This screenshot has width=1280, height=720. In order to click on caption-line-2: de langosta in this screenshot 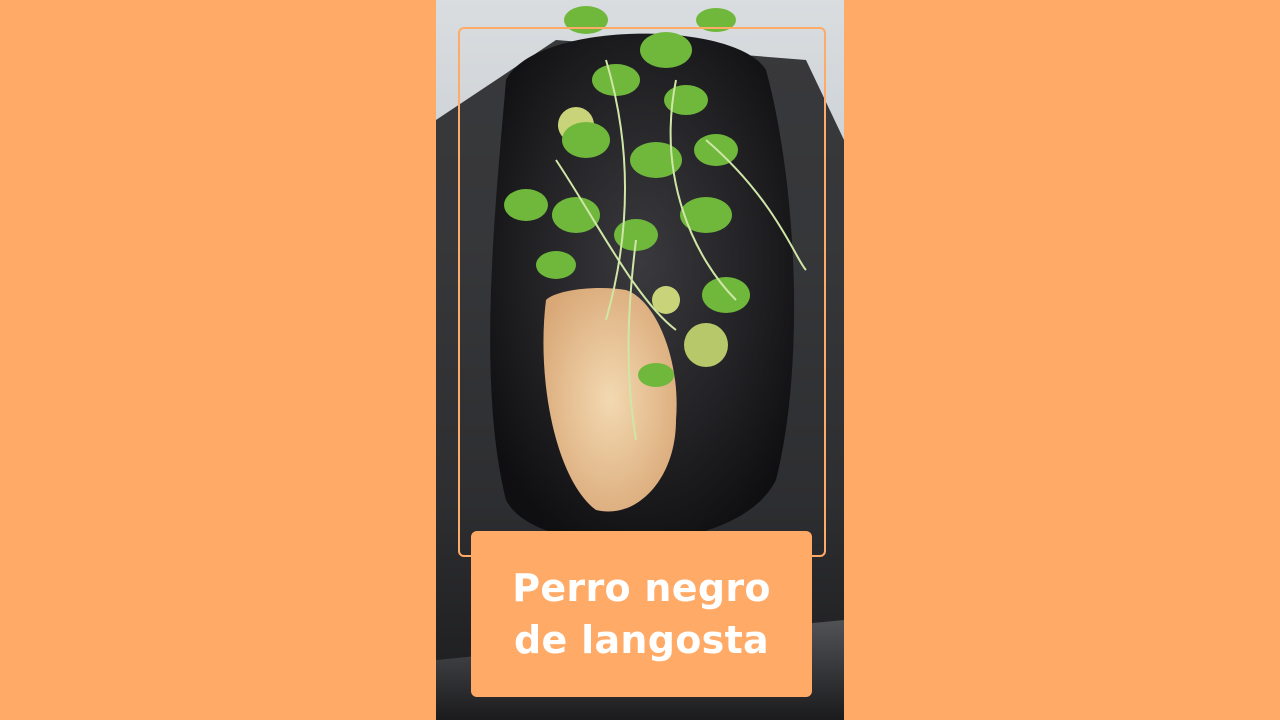, I will do `click(641, 640)`.